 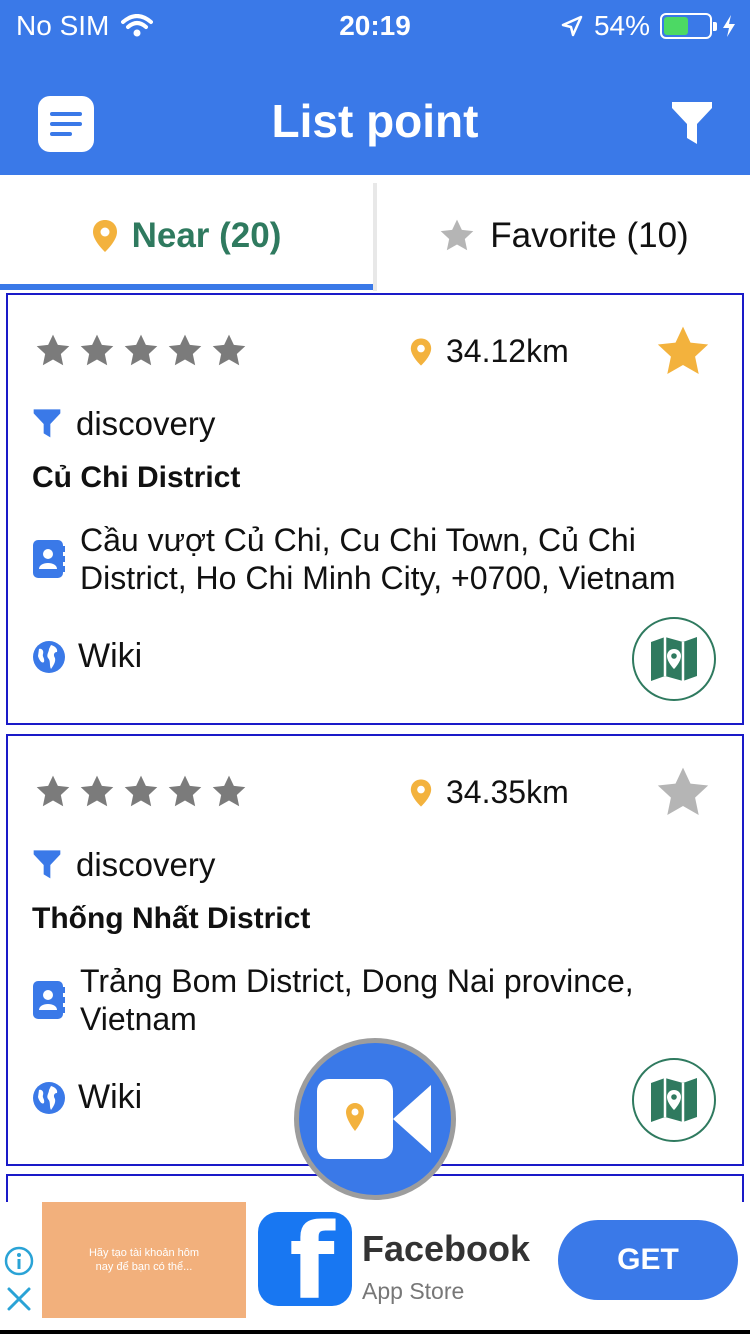 I want to click on video-camera-icon, so click(x=374, y=1119).